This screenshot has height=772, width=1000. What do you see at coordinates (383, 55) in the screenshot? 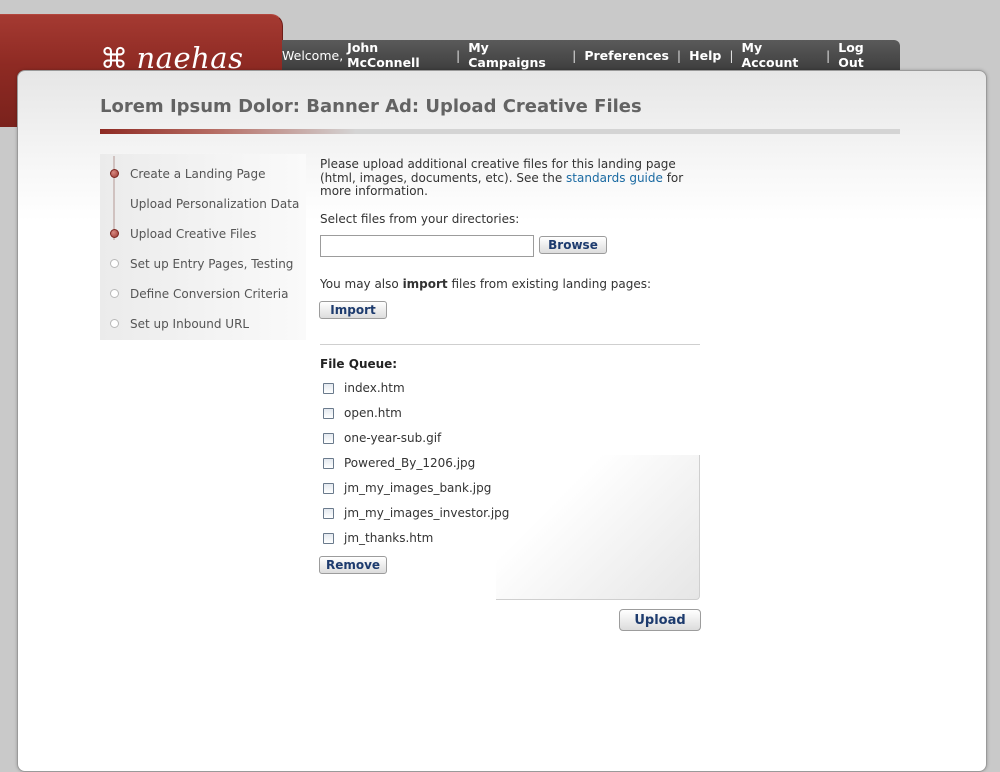
I see `user-name: John McConnell` at bounding box center [383, 55].